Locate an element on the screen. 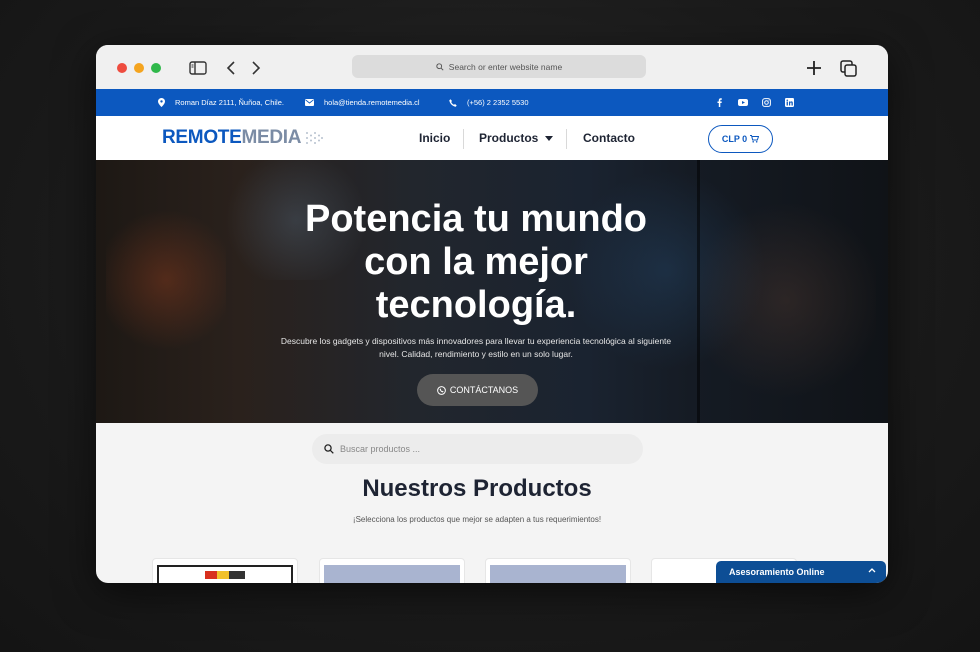  cart-button: CLP 0 is located at coordinates (740, 139).